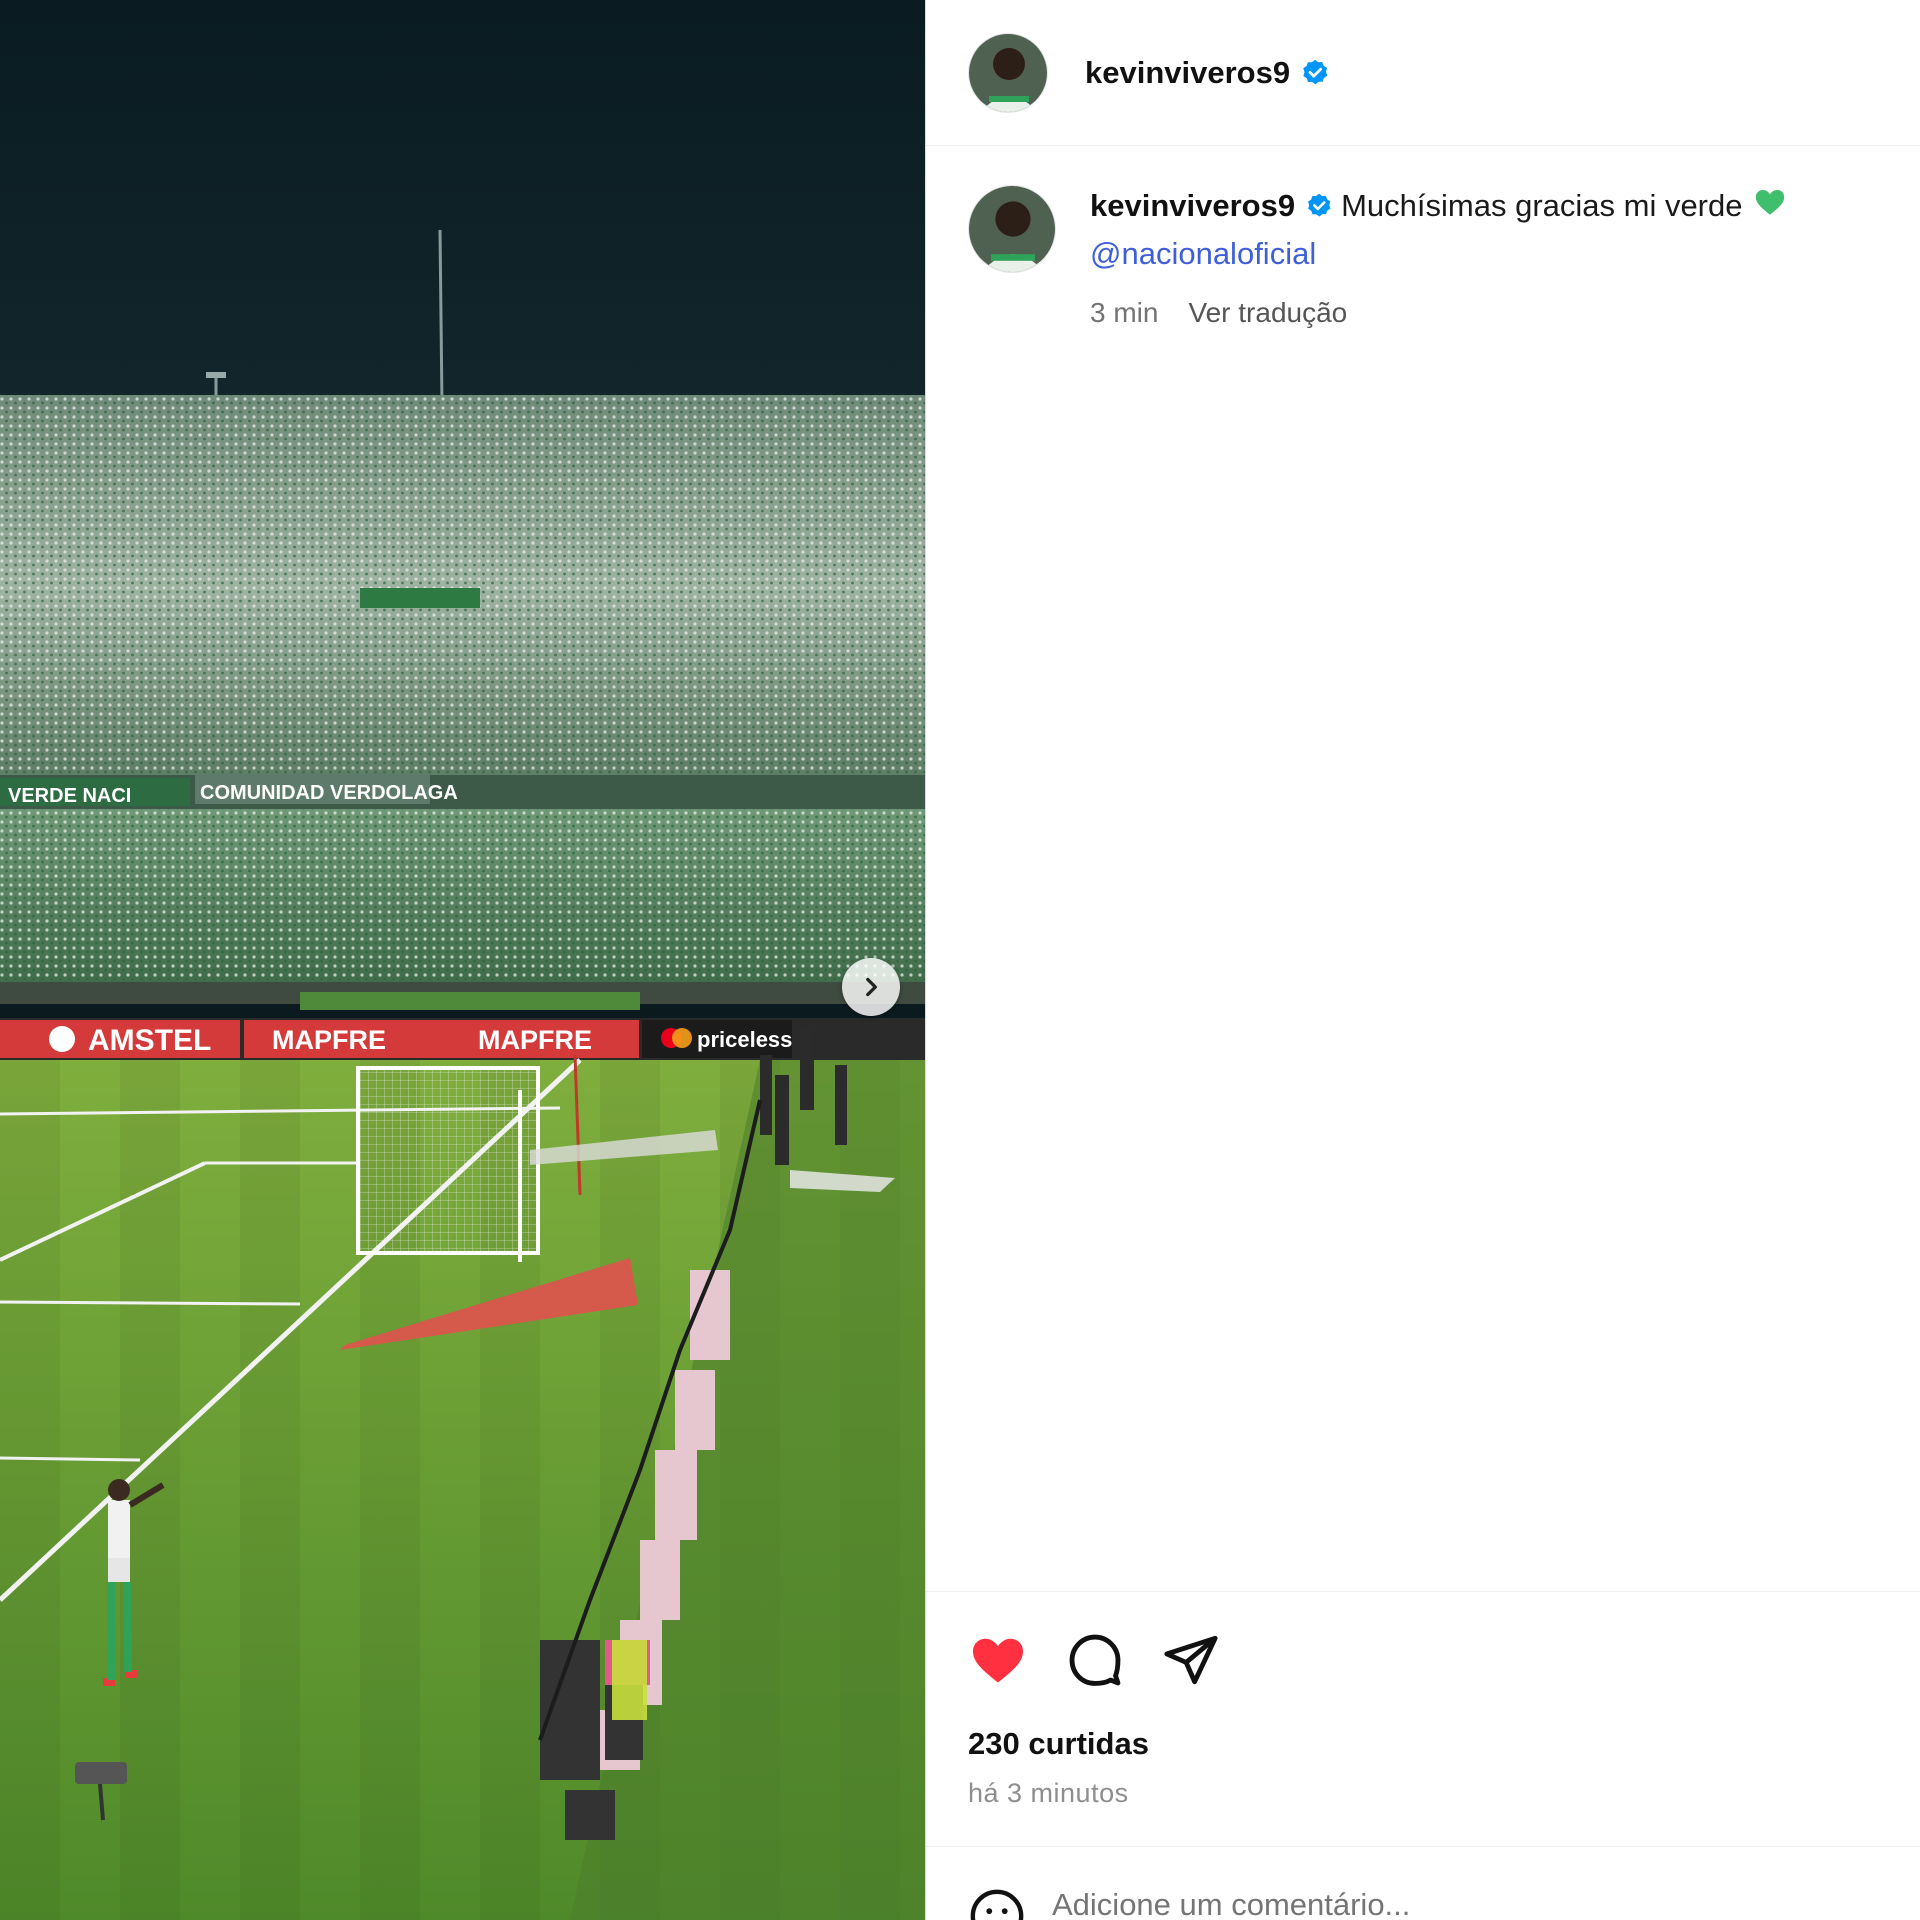 The height and width of the screenshot is (1920, 1920). Describe the element at coordinates (69, 796) in the screenshot. I see `stand-banner-left-text: VERDE NACI` at that location.